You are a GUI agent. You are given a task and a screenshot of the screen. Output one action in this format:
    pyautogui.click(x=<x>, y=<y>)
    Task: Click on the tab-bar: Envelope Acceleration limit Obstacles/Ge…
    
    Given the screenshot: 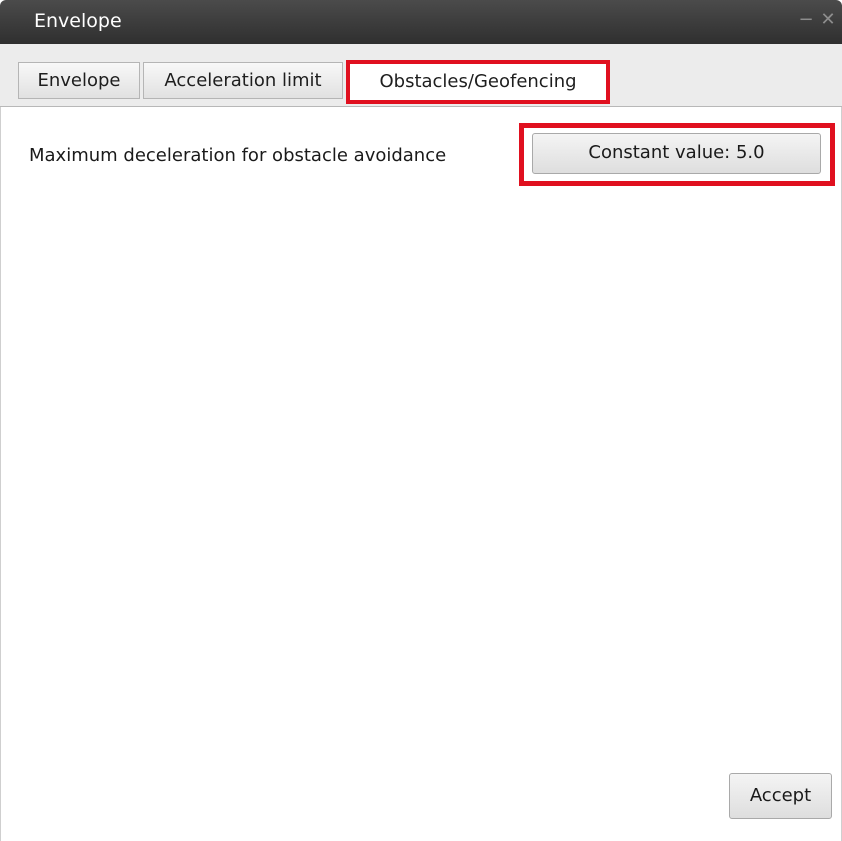 What is the action you would take?
    pyautogui.click(x=421, y=75)
    